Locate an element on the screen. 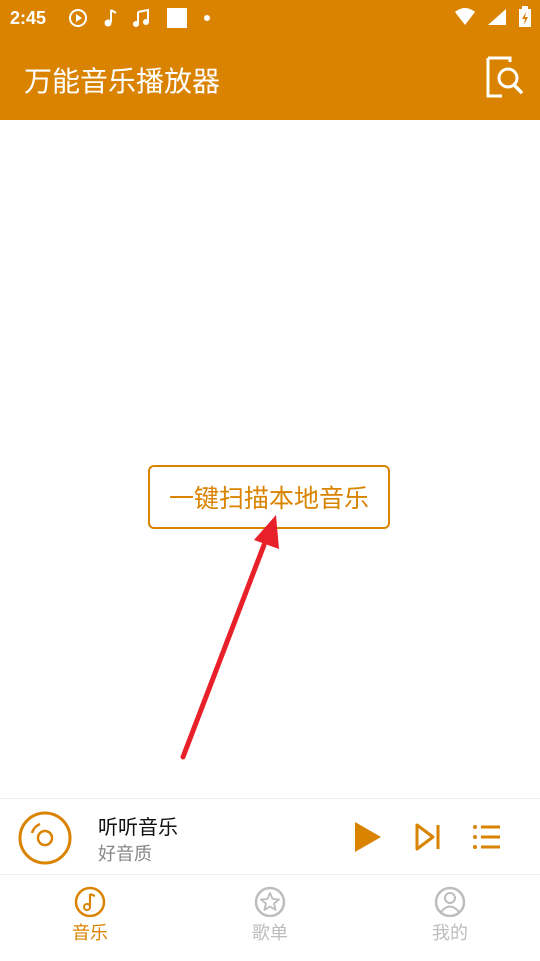 This screenshot has width=540, height=961. player-subtitle: 好音质 is located at coordinates (125, 854).